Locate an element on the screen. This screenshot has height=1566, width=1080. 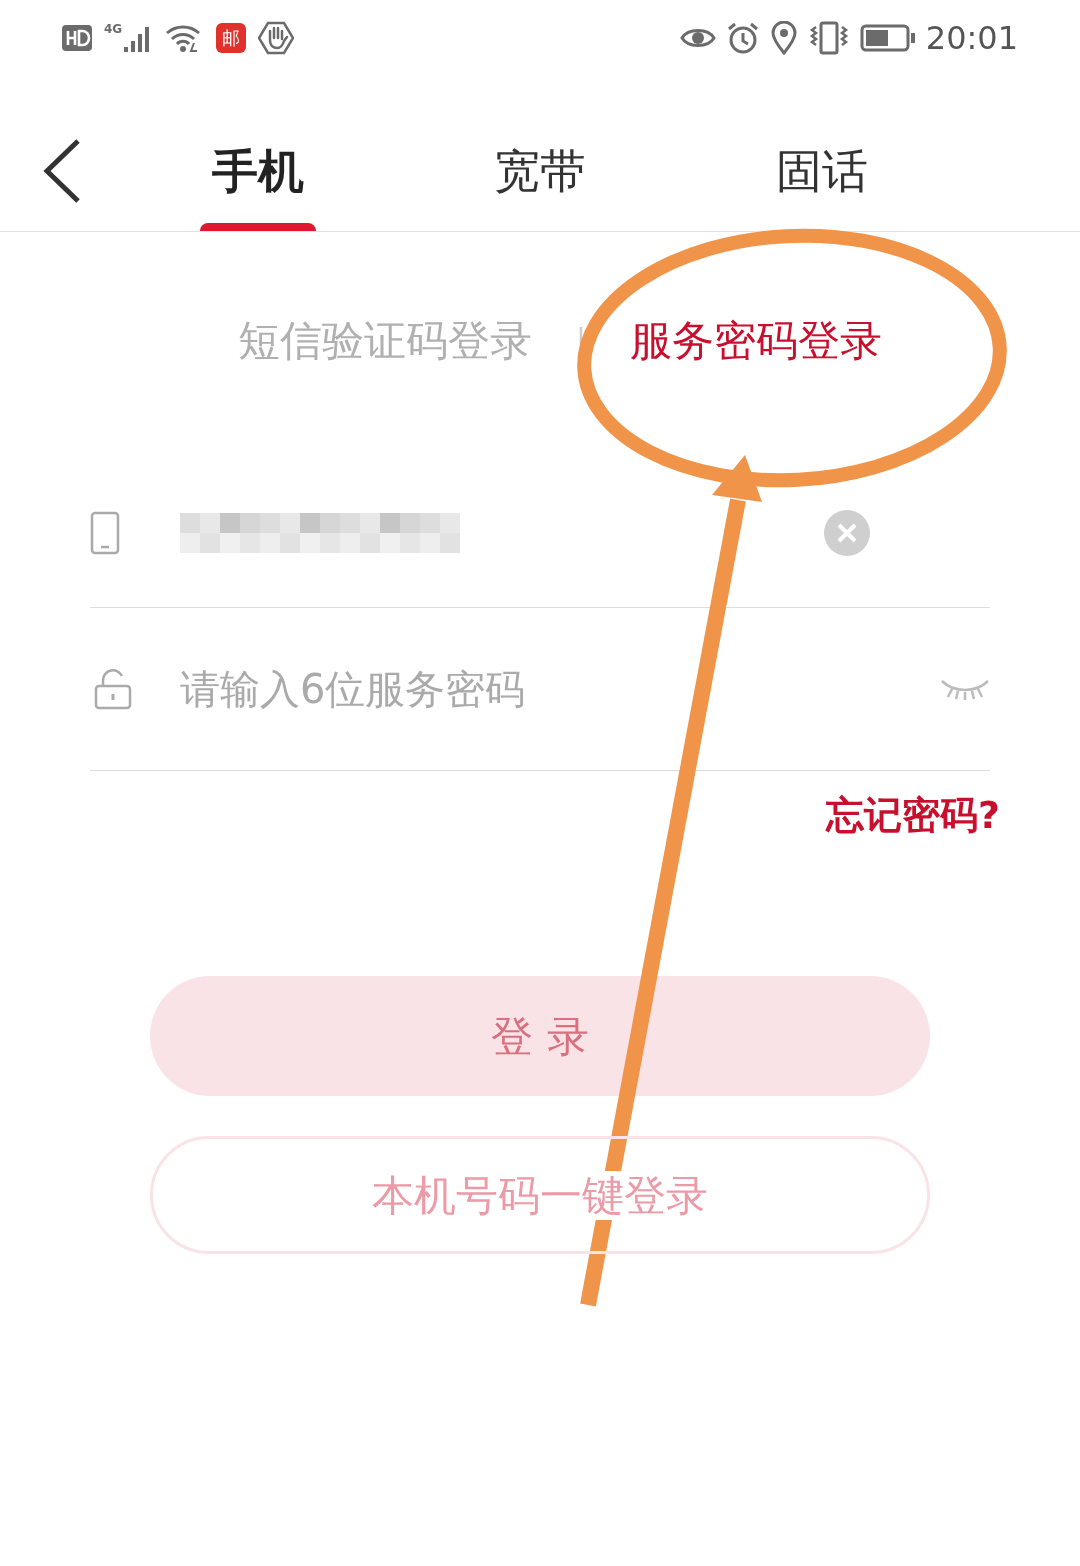
close-icon is located at coordinates (847, 532).